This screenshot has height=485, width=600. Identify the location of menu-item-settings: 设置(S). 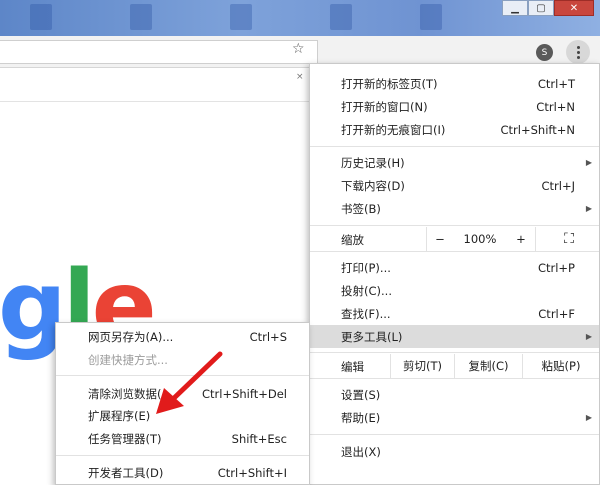
(454, 394).